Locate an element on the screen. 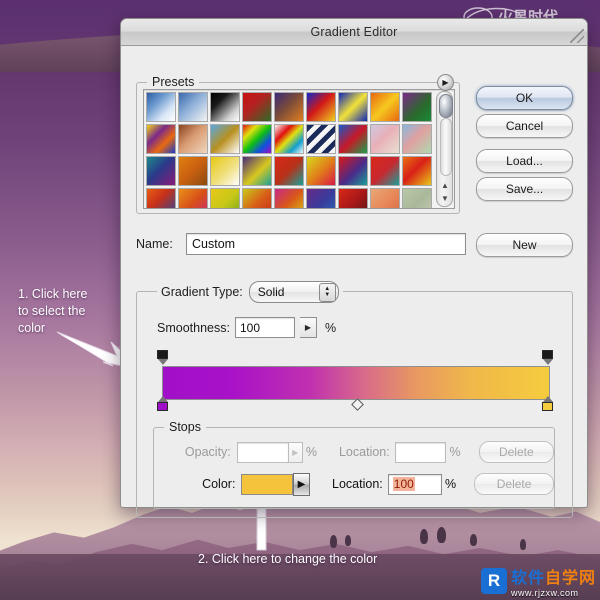  color-location-unit: % is located at coordinates (451, 484).